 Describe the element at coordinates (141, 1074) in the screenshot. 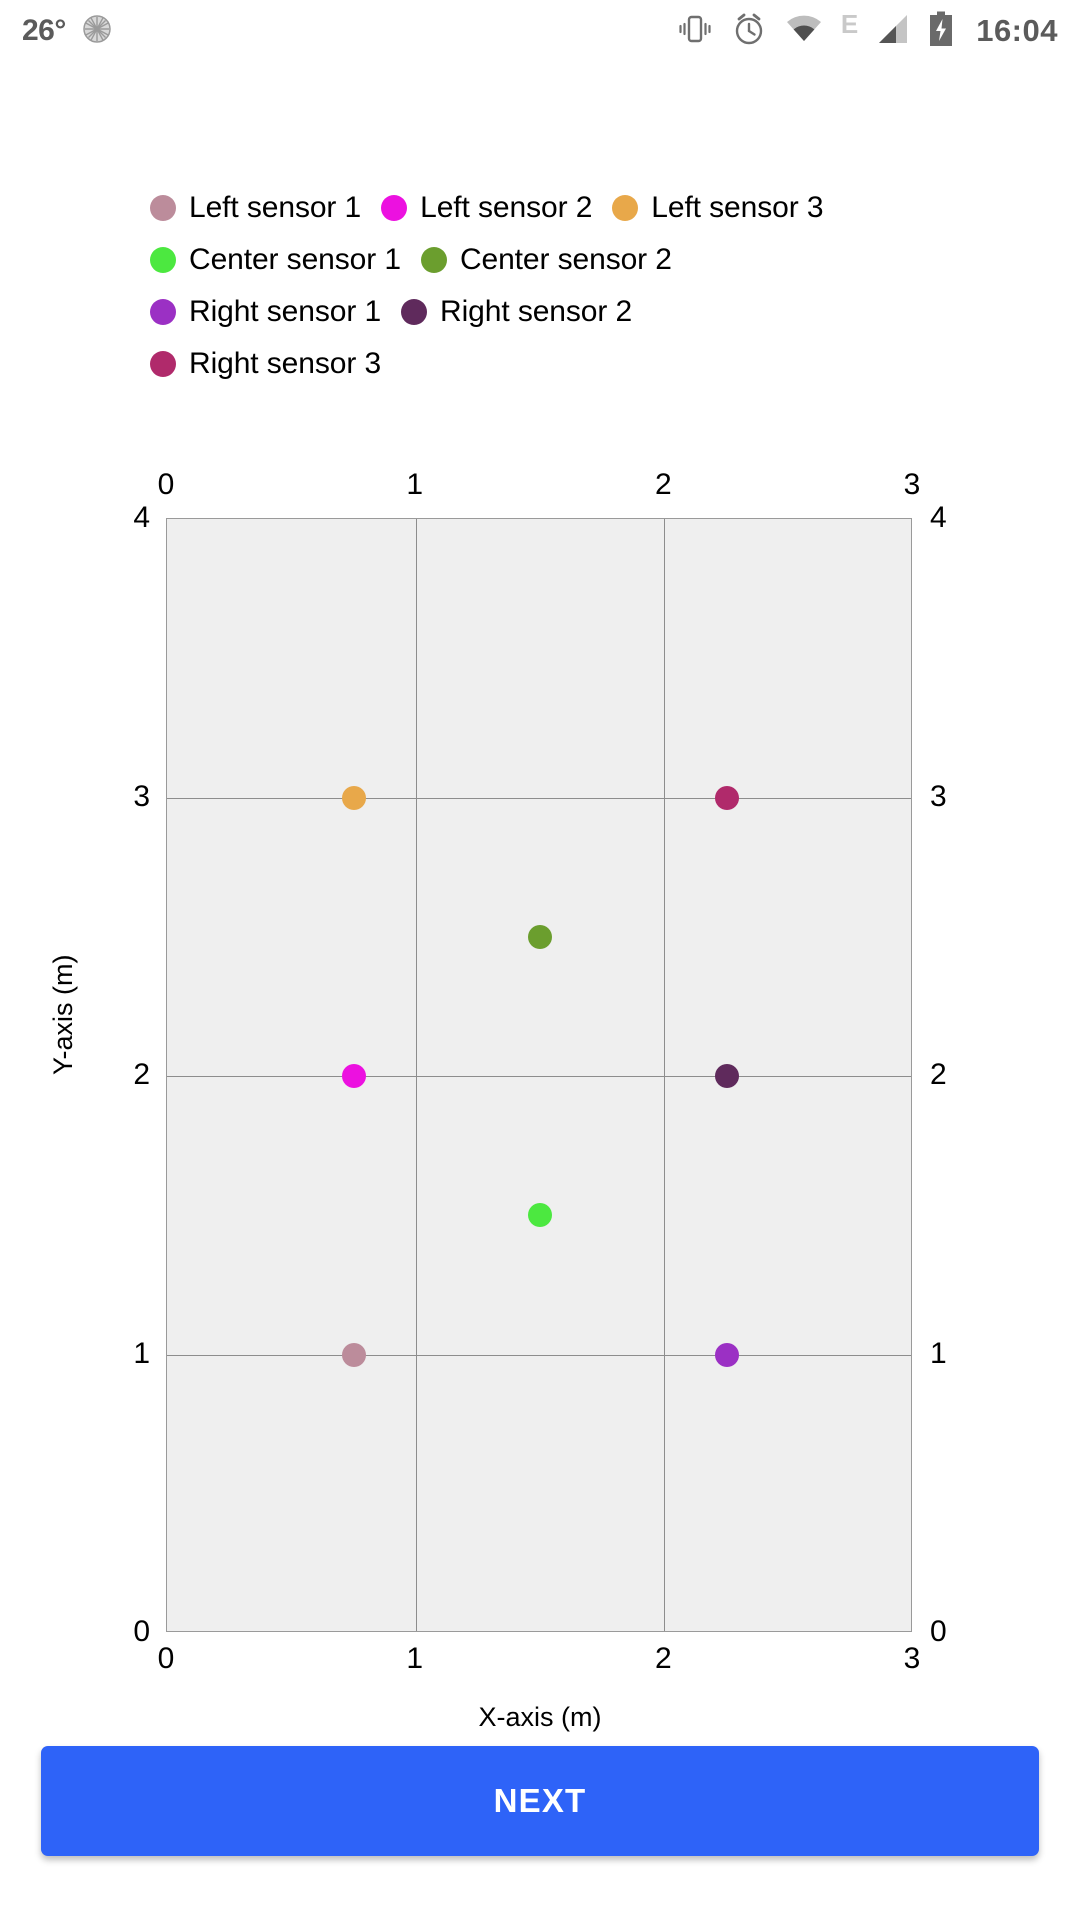

I see `y-axis-tick-left: 2` at that location.